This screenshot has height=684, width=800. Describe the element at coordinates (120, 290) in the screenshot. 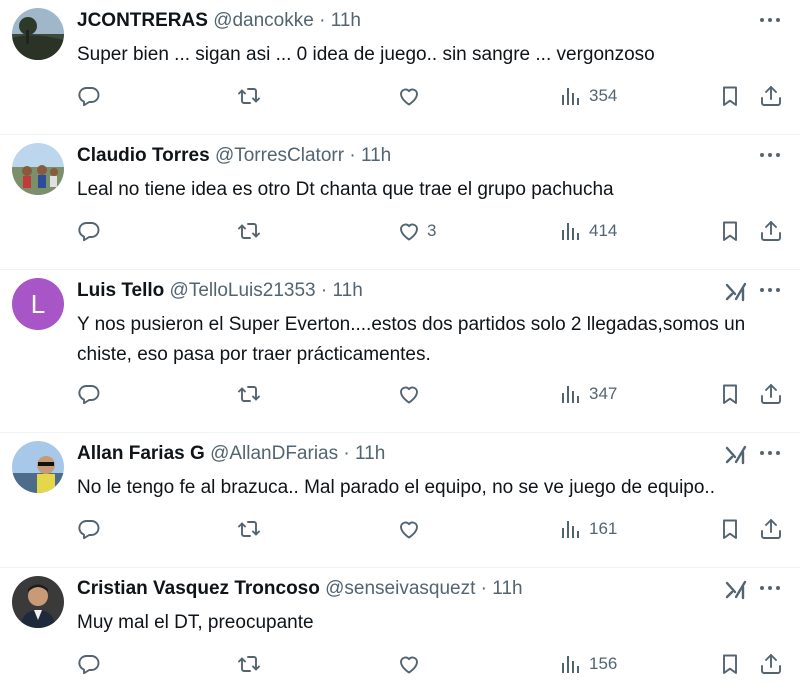

I see `author-name: Luis Tello` at that location.